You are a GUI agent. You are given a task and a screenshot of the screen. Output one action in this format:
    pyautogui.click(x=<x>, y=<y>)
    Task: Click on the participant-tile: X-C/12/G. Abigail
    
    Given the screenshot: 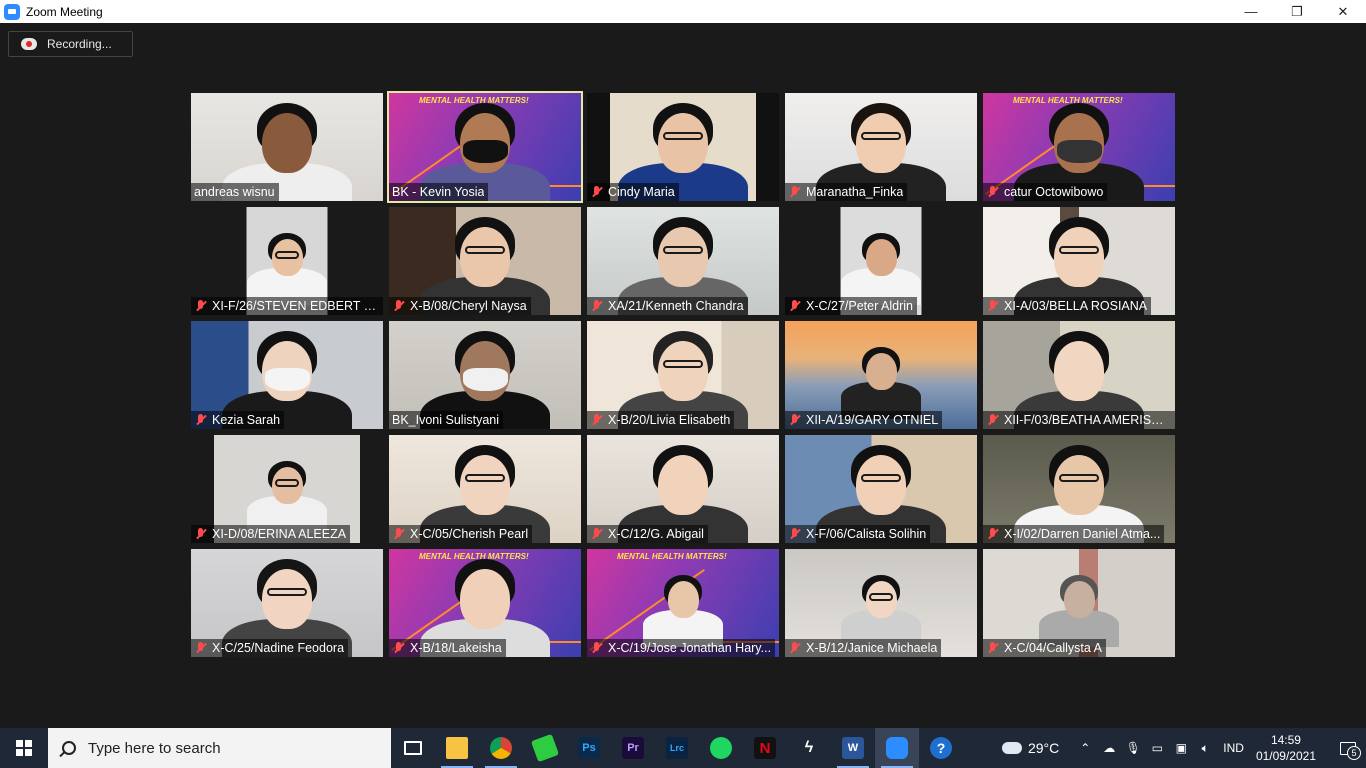 What is the action you would take?
    pyautogui.click(x=683, y=489)
    